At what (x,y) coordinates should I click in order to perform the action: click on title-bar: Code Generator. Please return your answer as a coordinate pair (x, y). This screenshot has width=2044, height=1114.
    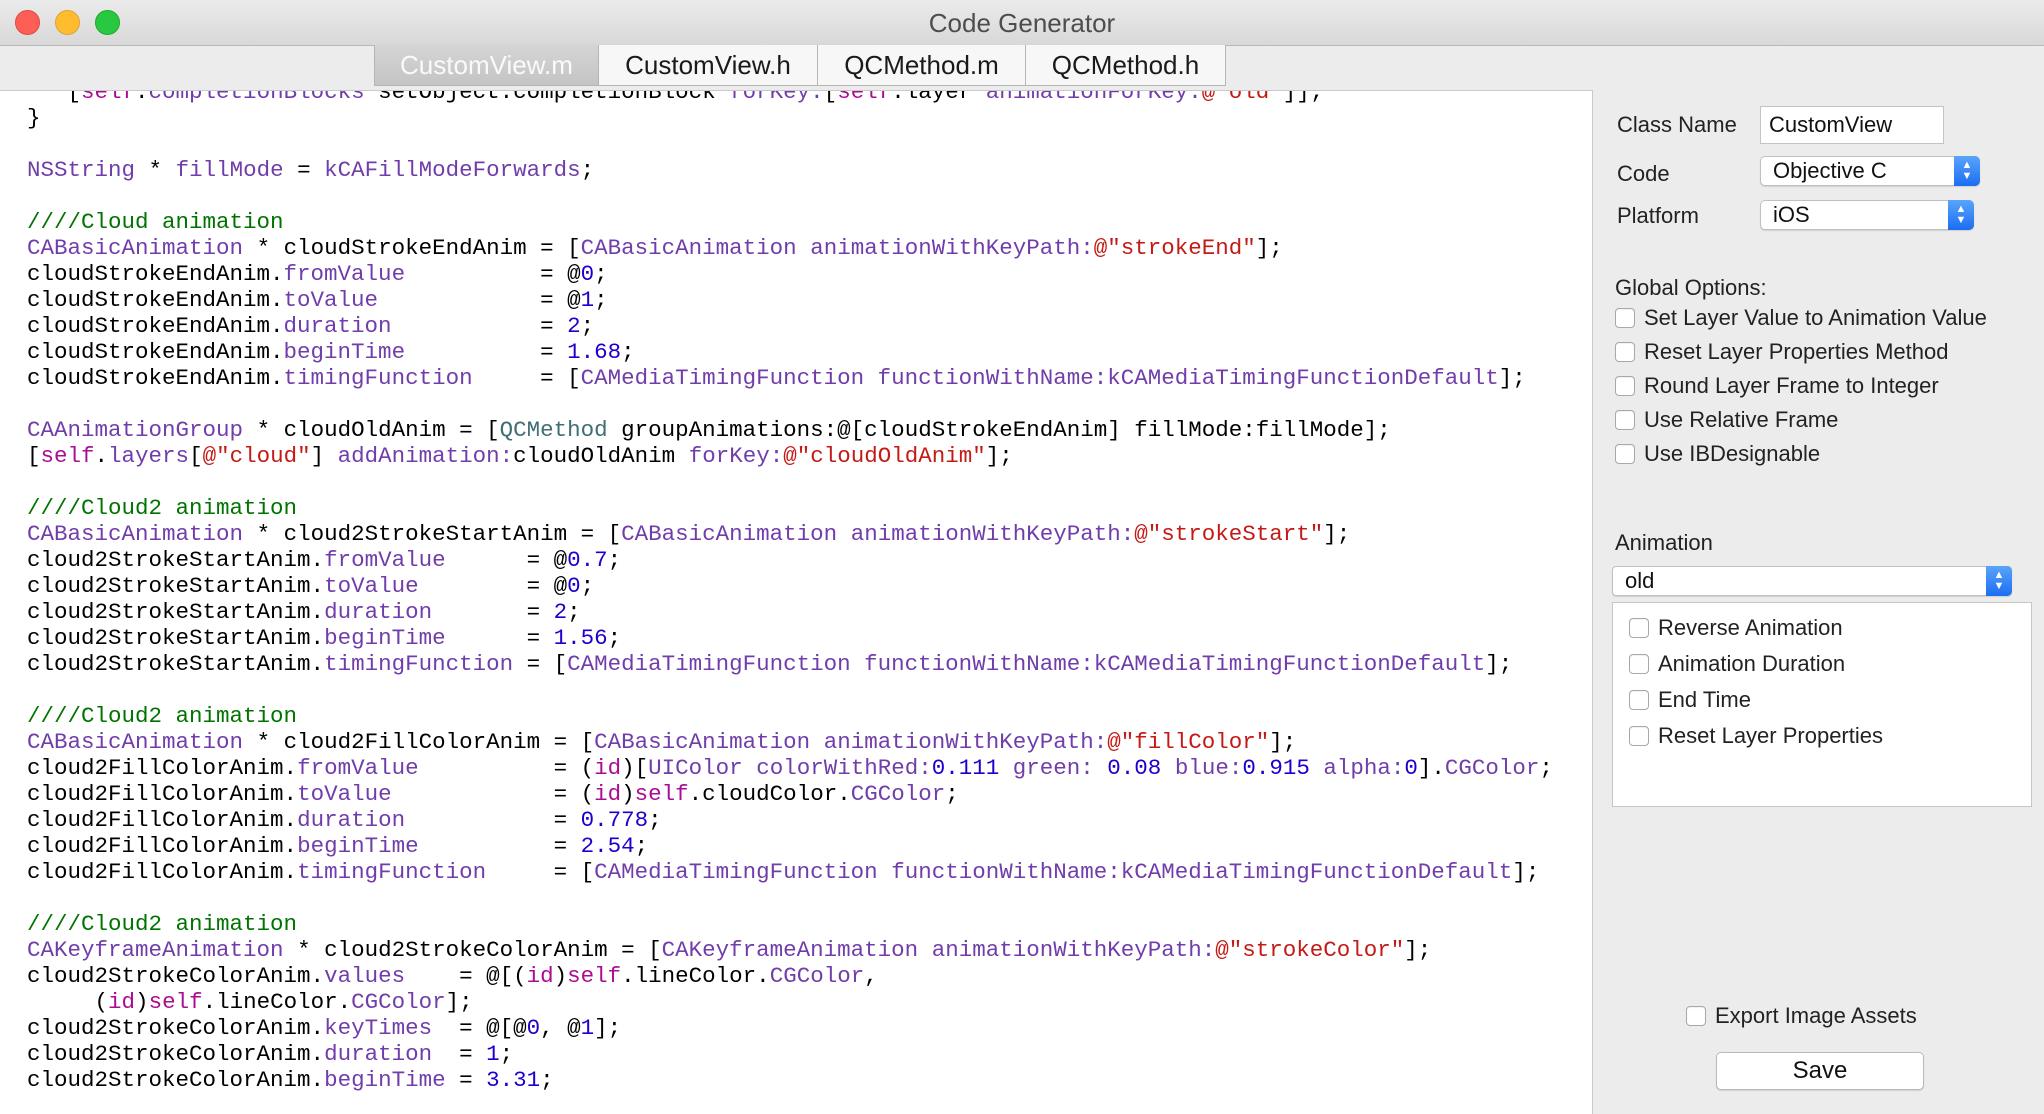
    Looking at the image, I should click on (1022, 23).